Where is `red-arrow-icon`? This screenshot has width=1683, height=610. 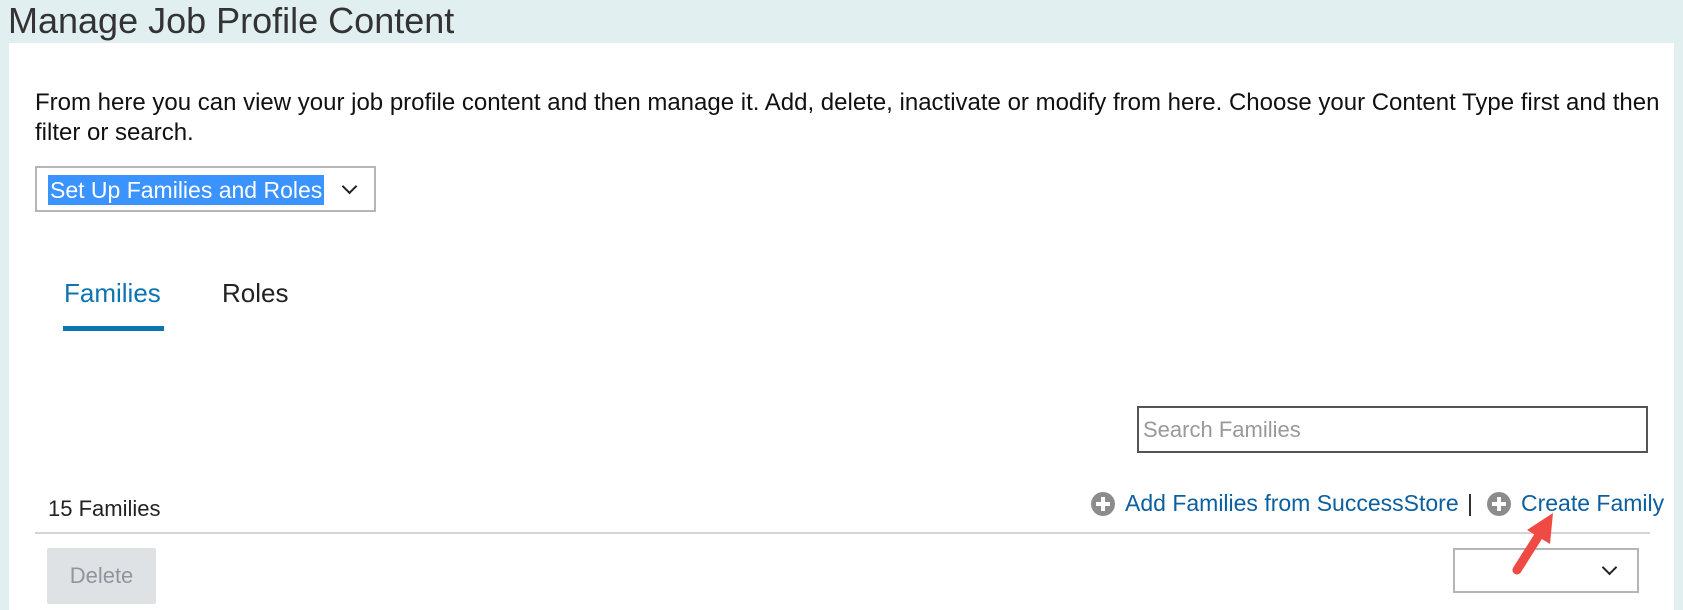
red-arrow-icon is located at coordinates (1532, 544).